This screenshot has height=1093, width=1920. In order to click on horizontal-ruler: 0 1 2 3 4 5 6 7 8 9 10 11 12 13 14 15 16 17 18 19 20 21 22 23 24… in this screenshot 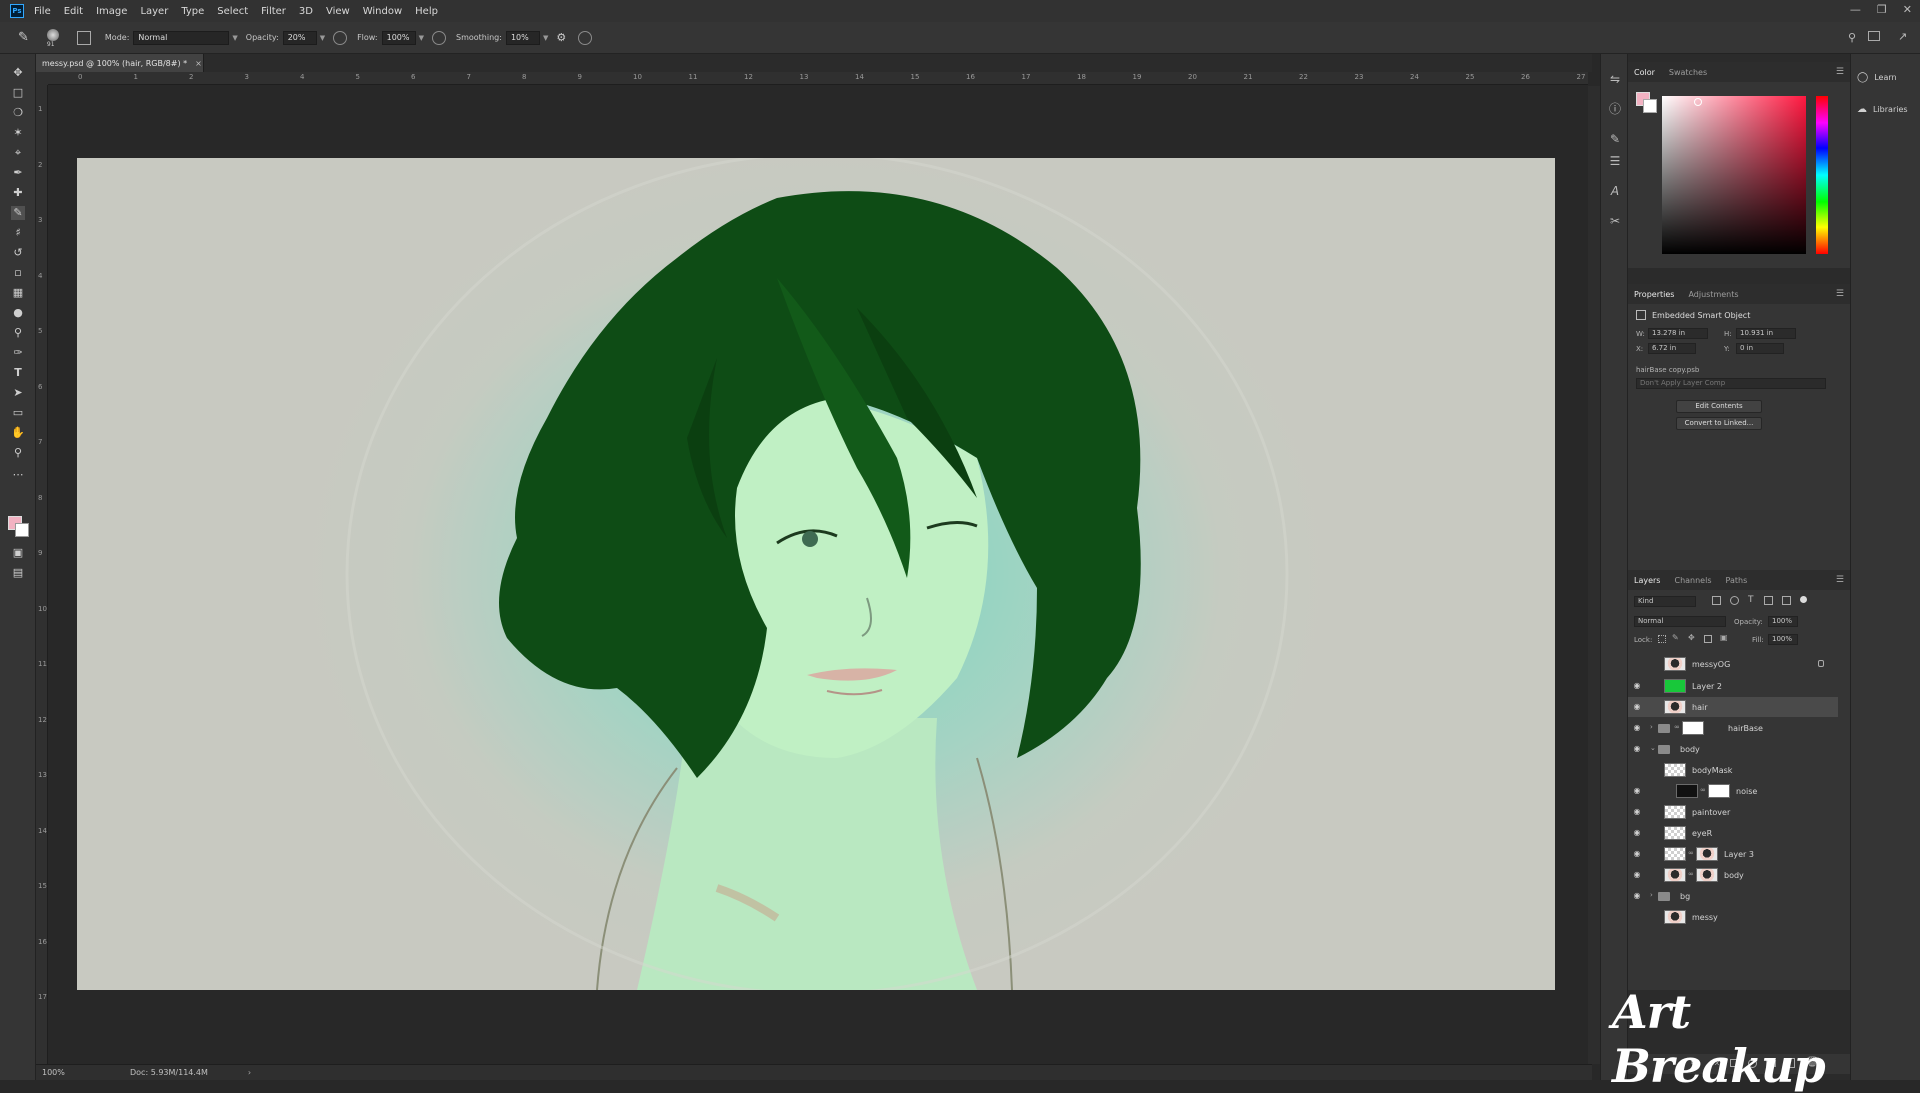, I will do `click(818, 78)`.